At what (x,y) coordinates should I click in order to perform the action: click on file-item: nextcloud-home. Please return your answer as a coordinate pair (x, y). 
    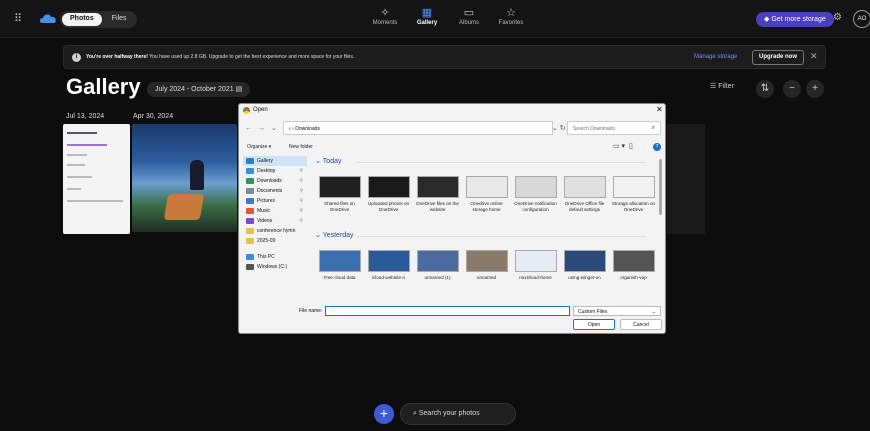
    Looking at the image, I should click on (535, 272).